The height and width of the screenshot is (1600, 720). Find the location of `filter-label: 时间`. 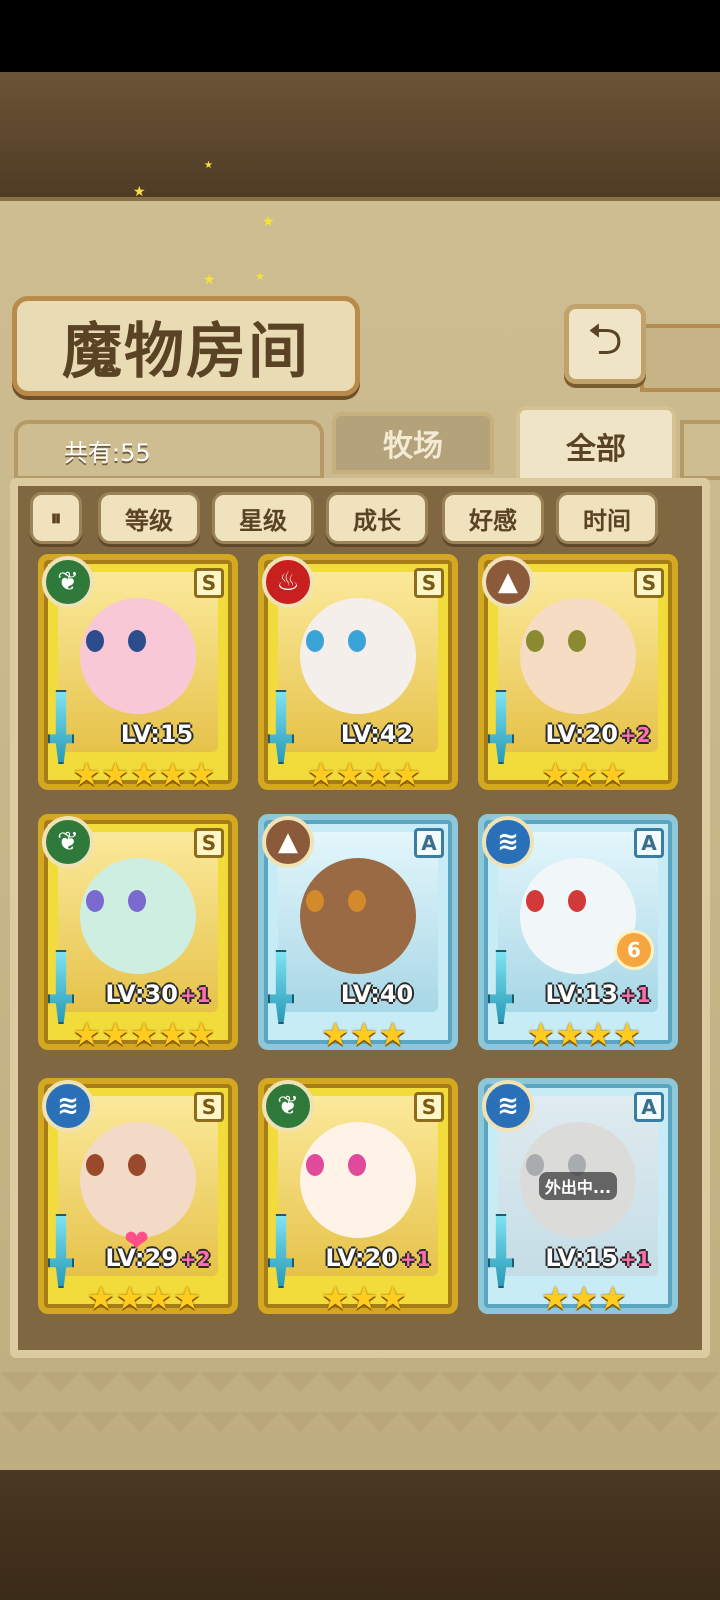

filter-label: 时间 is located at coordinates (607, 520).